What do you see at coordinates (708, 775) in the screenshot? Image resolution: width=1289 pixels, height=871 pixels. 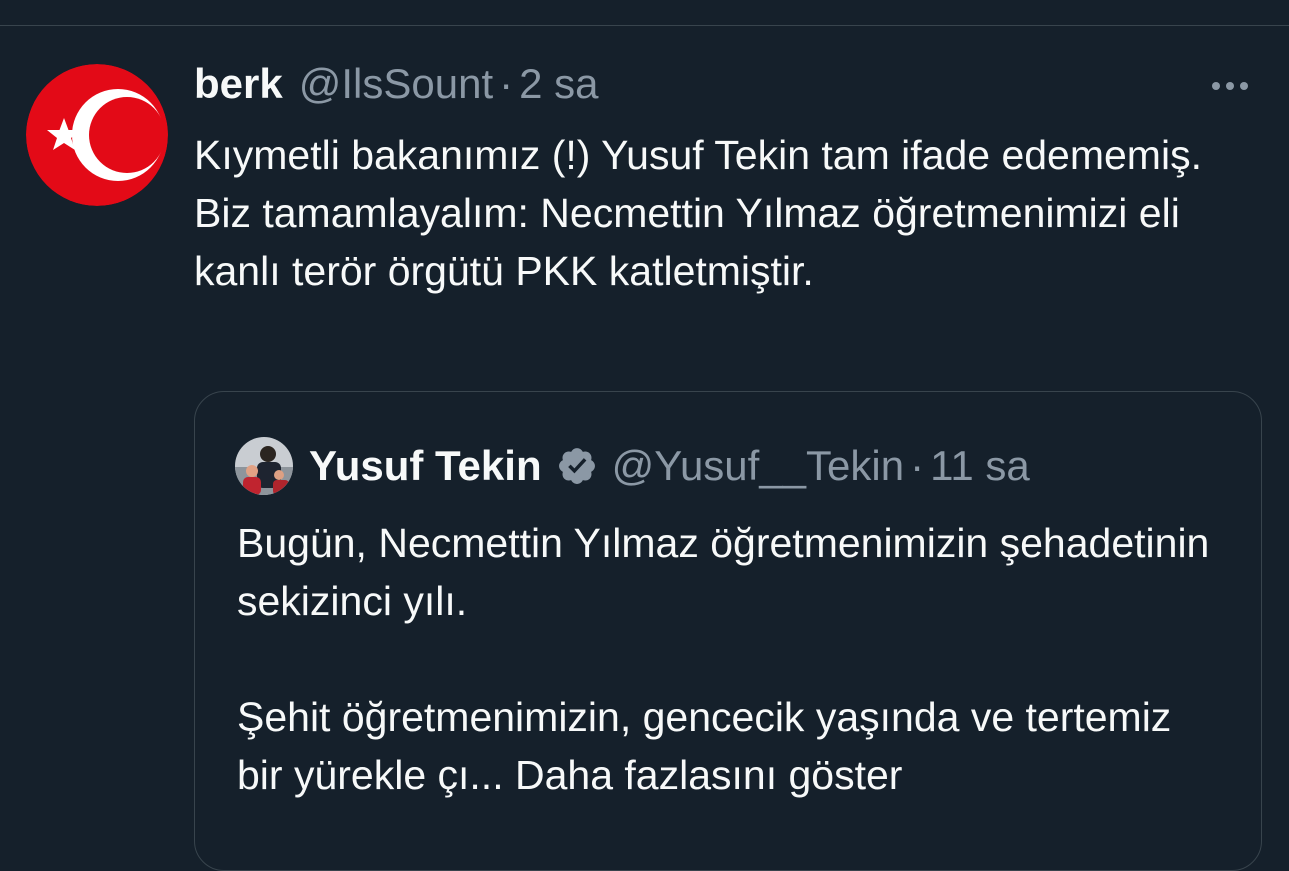 I see `show-more-link: Daha fazlasını göster` at bounding box center [708, 775].